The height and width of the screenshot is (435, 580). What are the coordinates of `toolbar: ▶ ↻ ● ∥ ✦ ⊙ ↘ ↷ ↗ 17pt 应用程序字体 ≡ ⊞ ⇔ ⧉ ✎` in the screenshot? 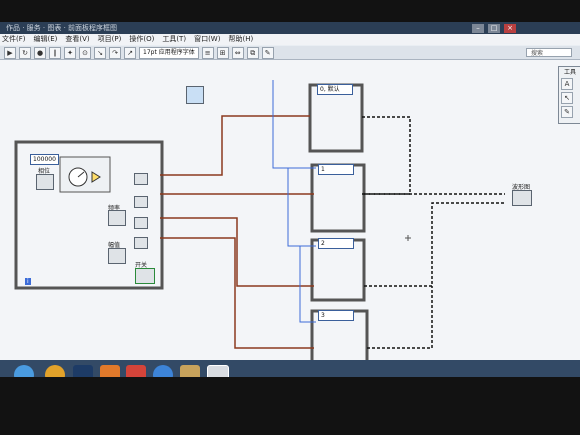 It's located at (290, 53).